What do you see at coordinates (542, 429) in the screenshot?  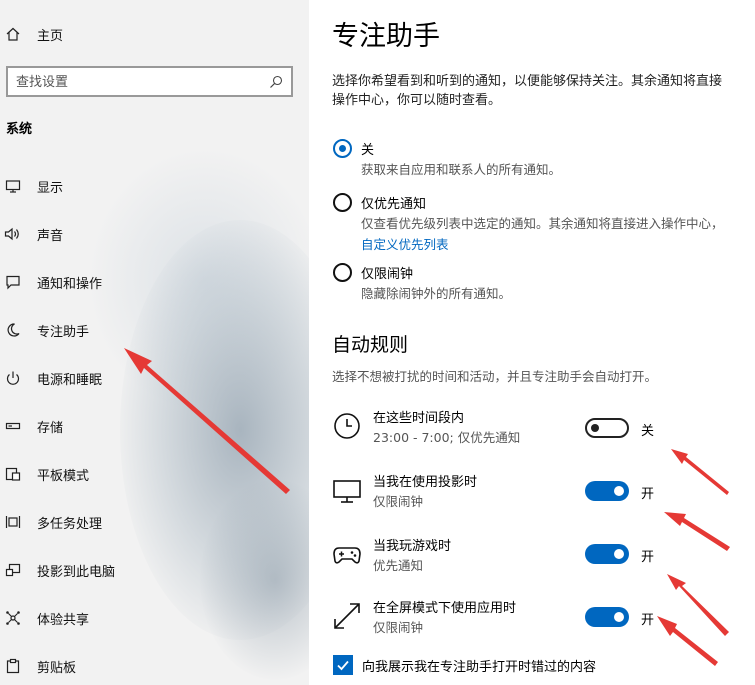 I see `rule-time-period: 在这些时间段内 23:00 - 7:00; 仅优先通知` at bounding box center [542, 429].